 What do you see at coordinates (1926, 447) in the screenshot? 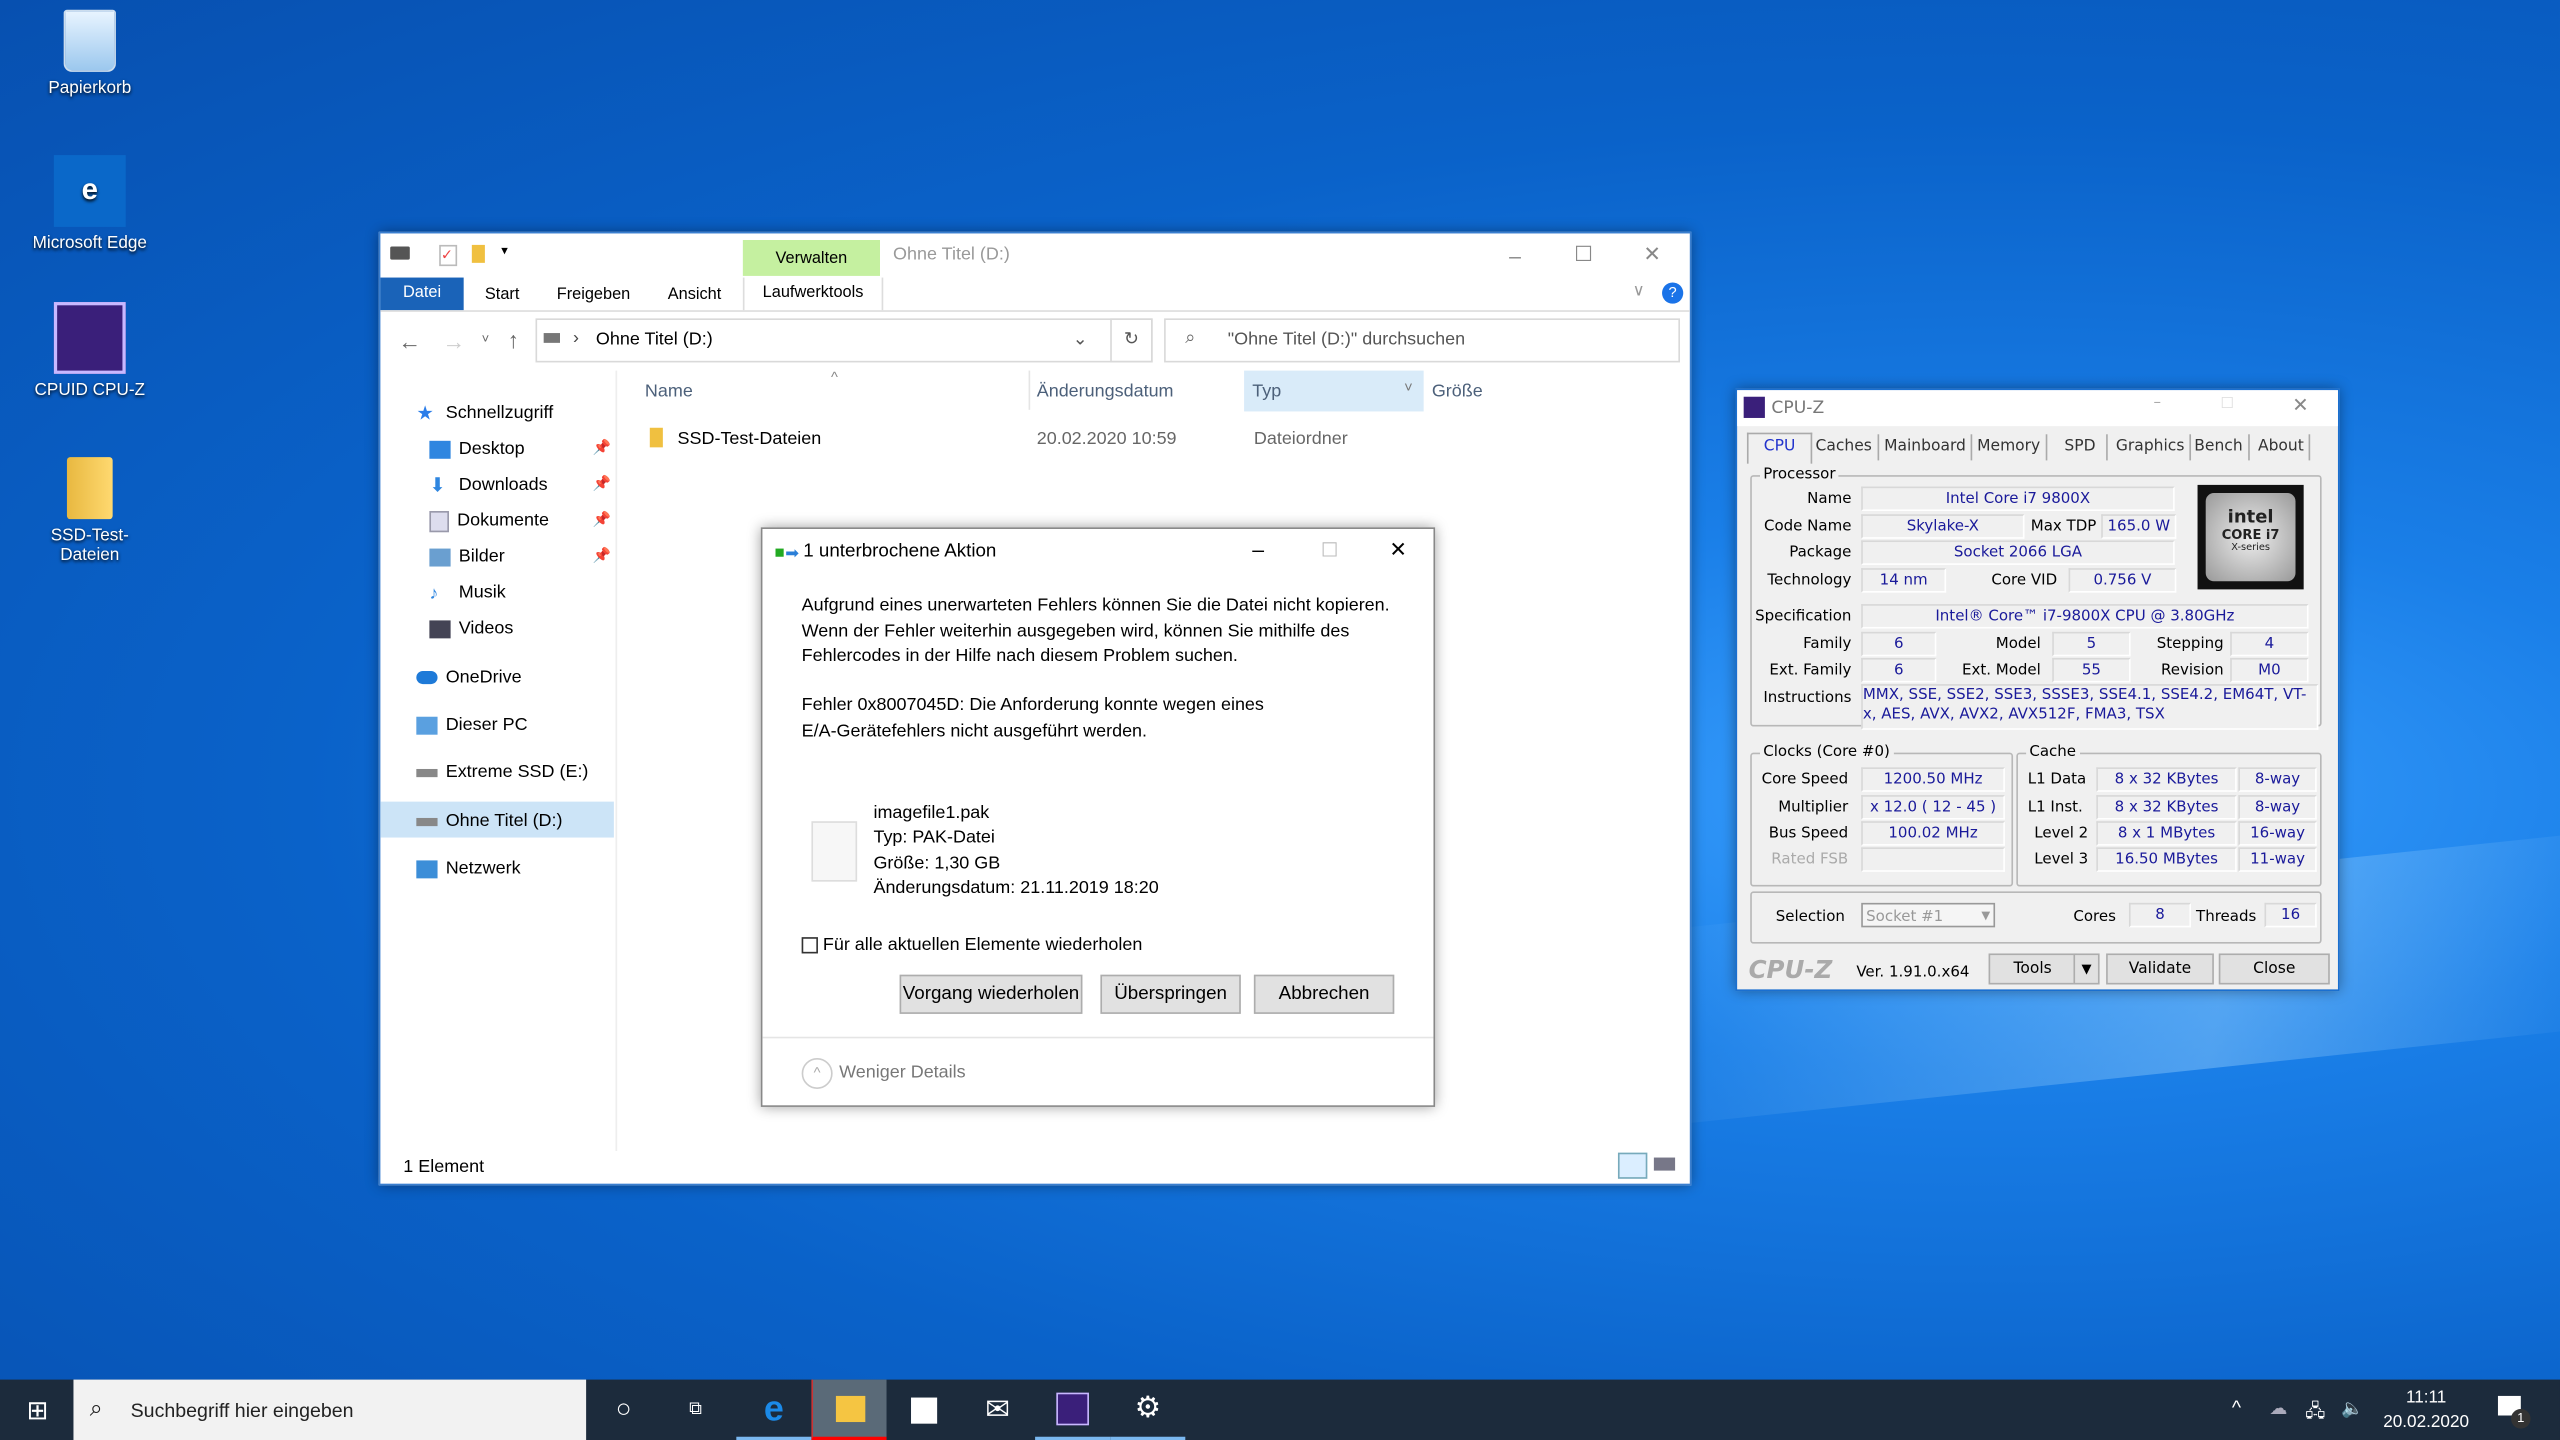
I see `tab-mainboard: Mainboard` at bounding box center [1926, 447].